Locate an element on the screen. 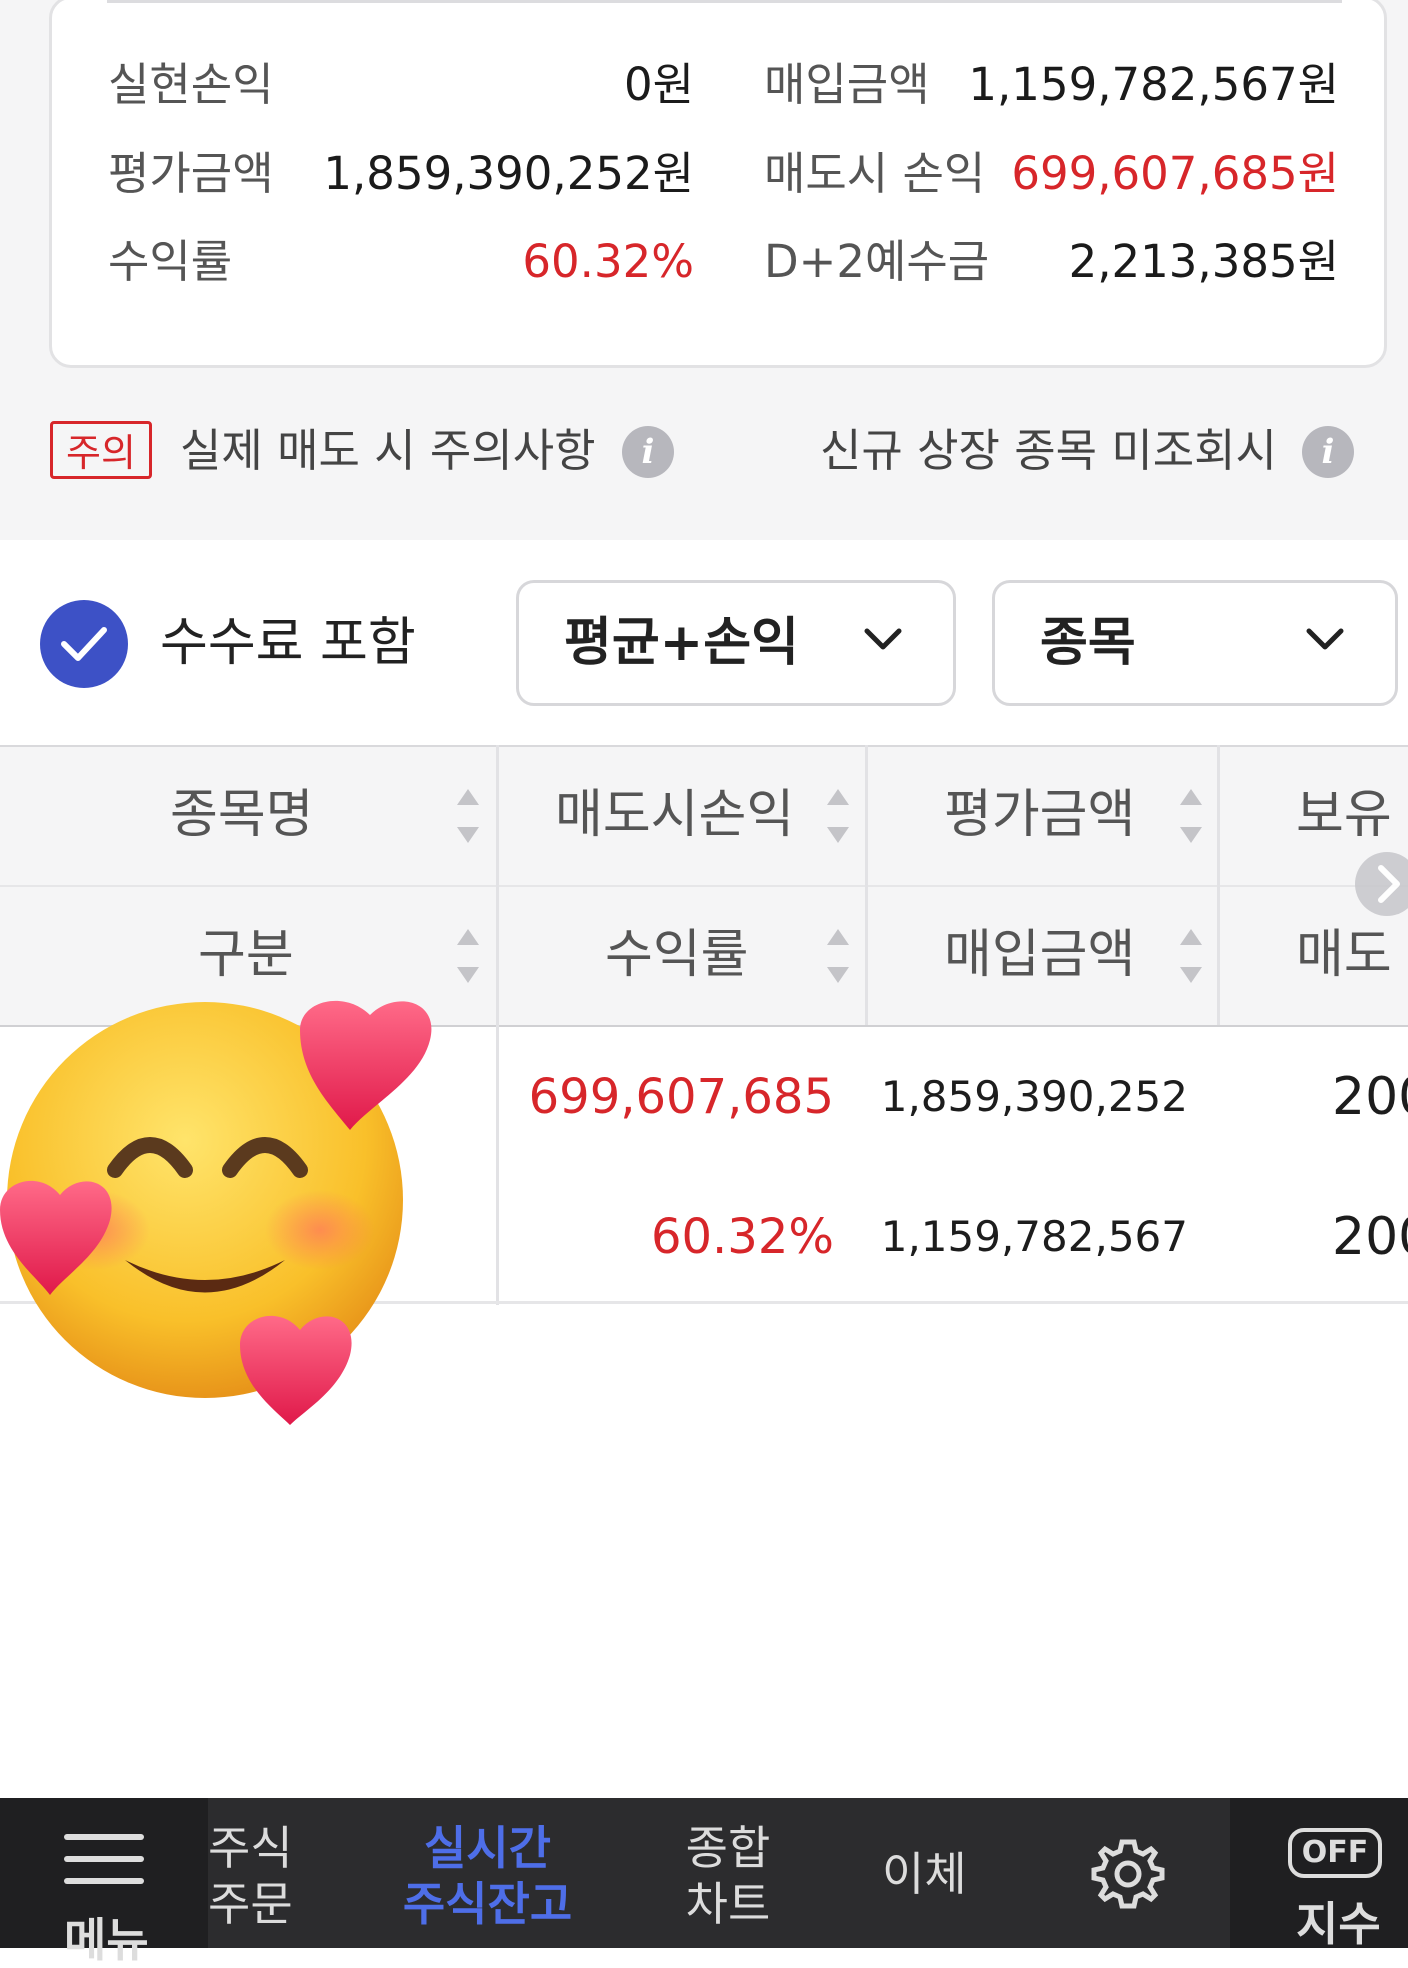  sort-select: 종목 is located at coordinates (1195, 643).